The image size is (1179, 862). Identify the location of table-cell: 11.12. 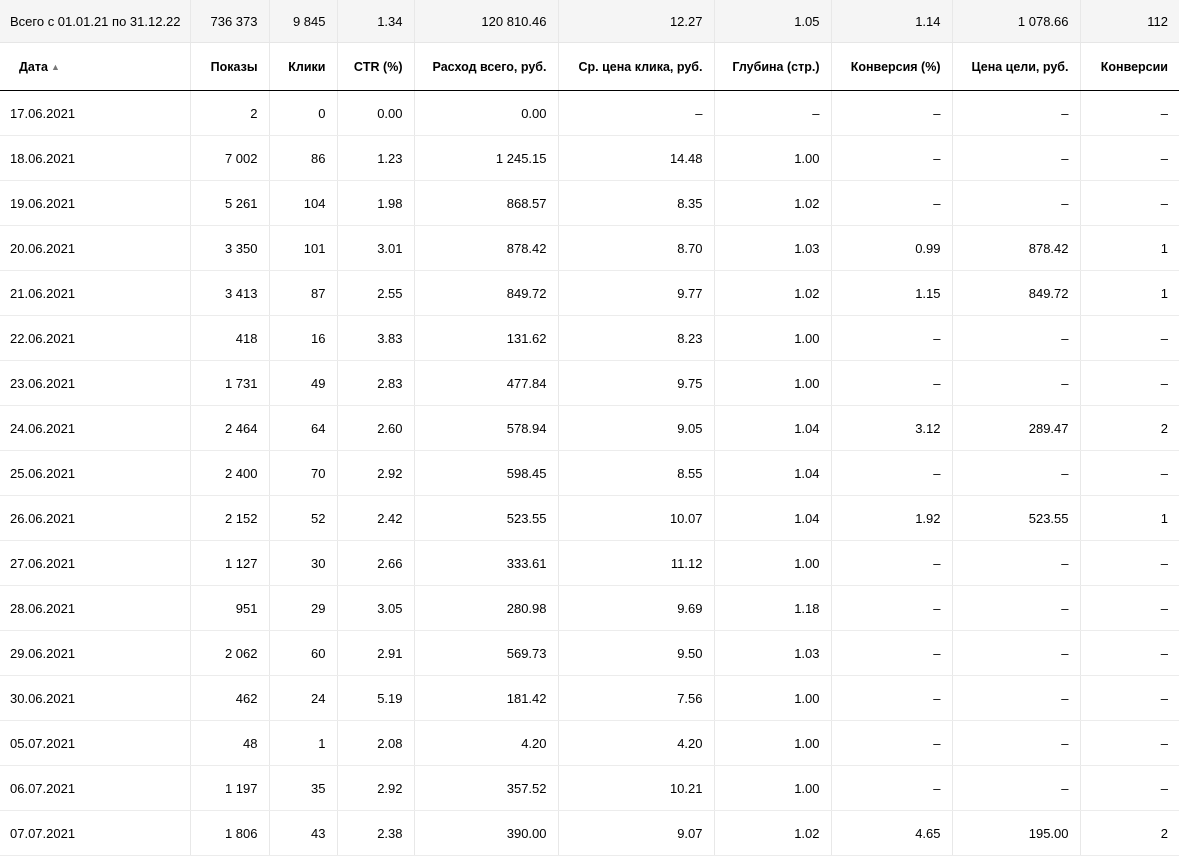
(635, 563).